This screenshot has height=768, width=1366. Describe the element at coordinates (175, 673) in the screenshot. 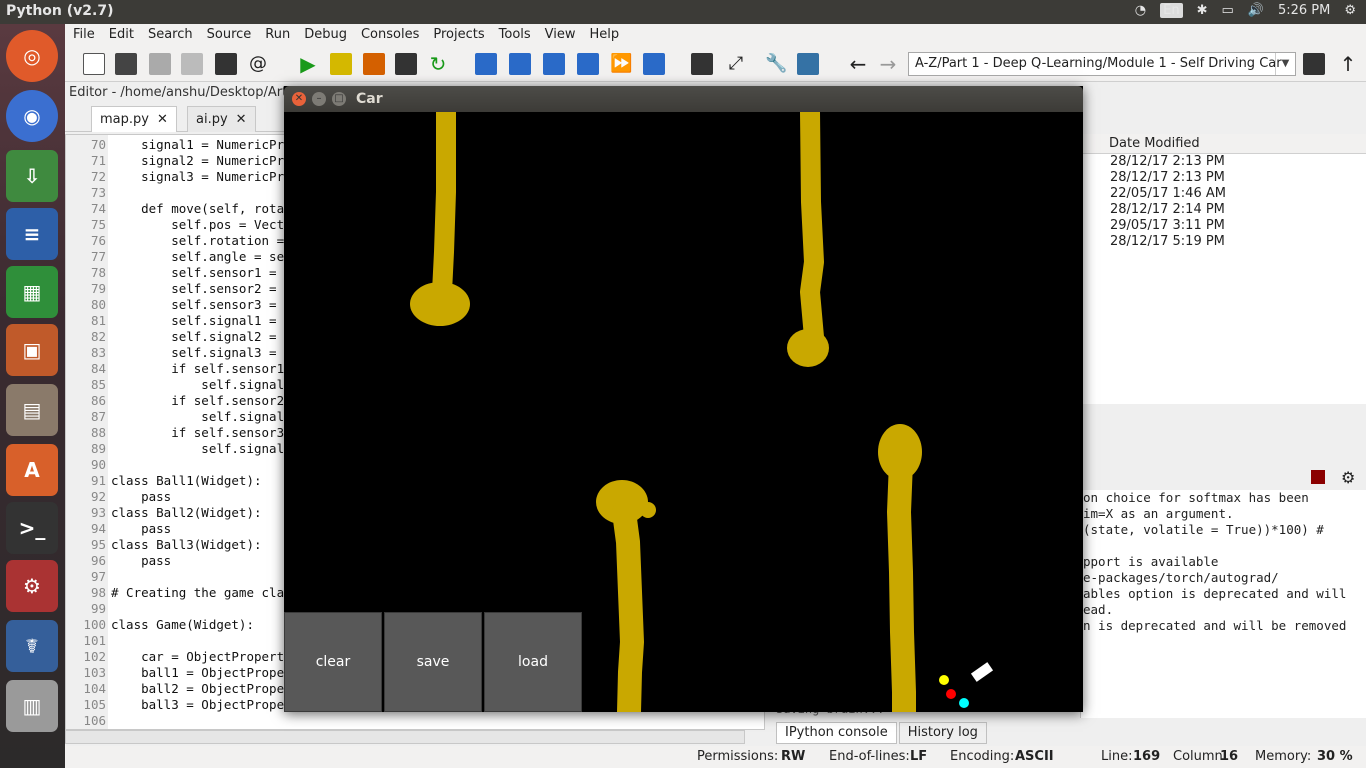

I see `code-line: 103 ball1 = ObjectPrope` at that location.